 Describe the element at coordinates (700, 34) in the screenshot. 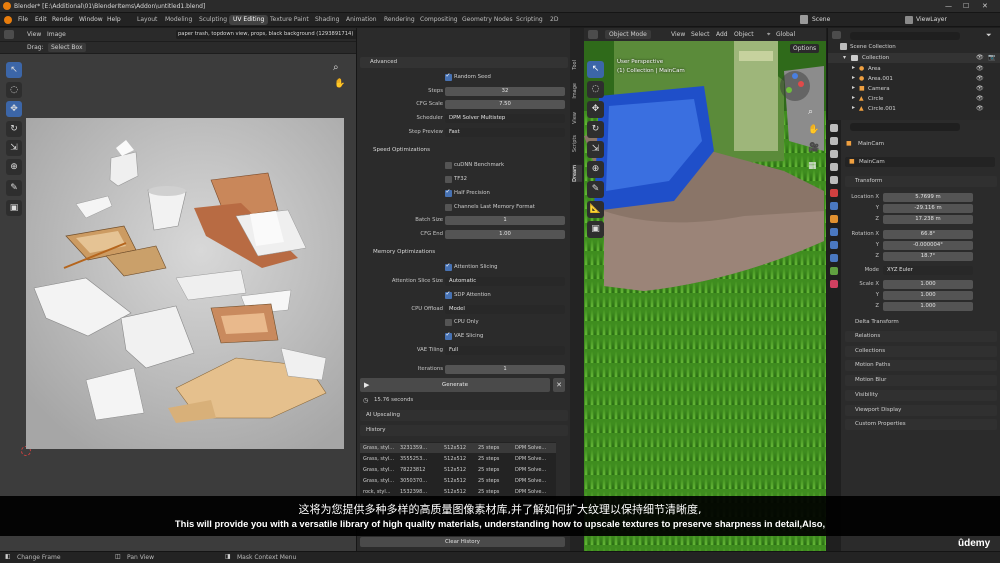

I see `vp-menu-select: Select` at that location.